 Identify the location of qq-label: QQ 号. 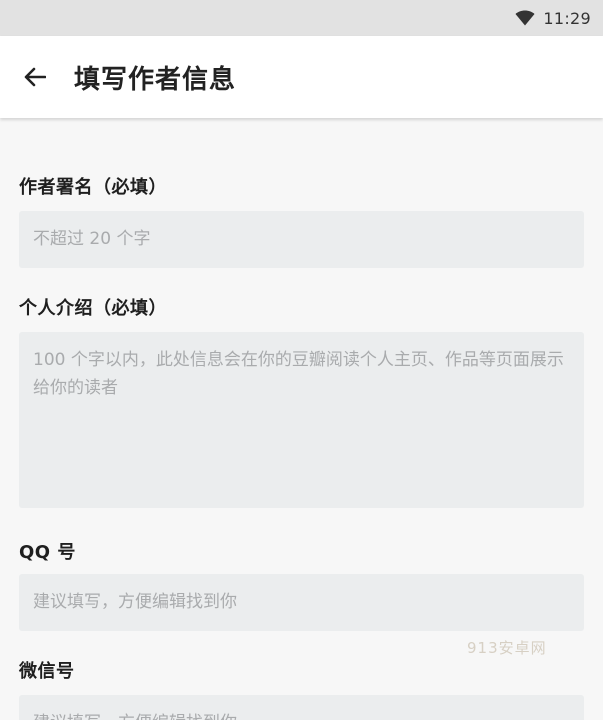
(47, 552).